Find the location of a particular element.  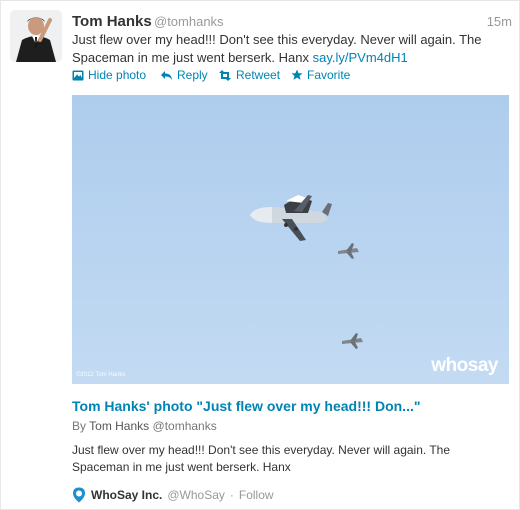

attribution-handle: @WhoSay is located at coordinates (196, 495).